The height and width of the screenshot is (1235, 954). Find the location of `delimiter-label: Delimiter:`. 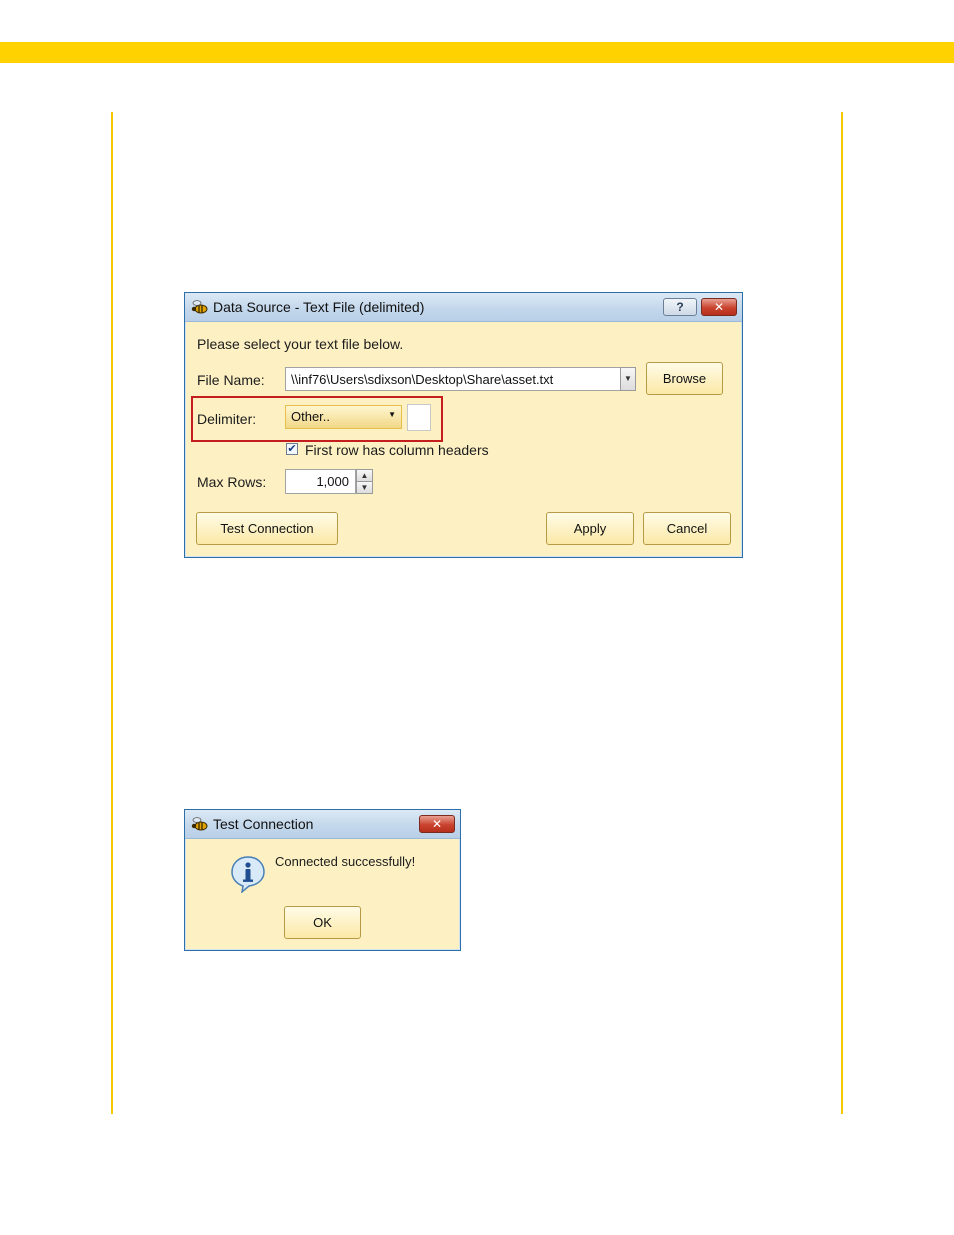

delimiter-label: Delimiter: is located at coordinates (227, 419).